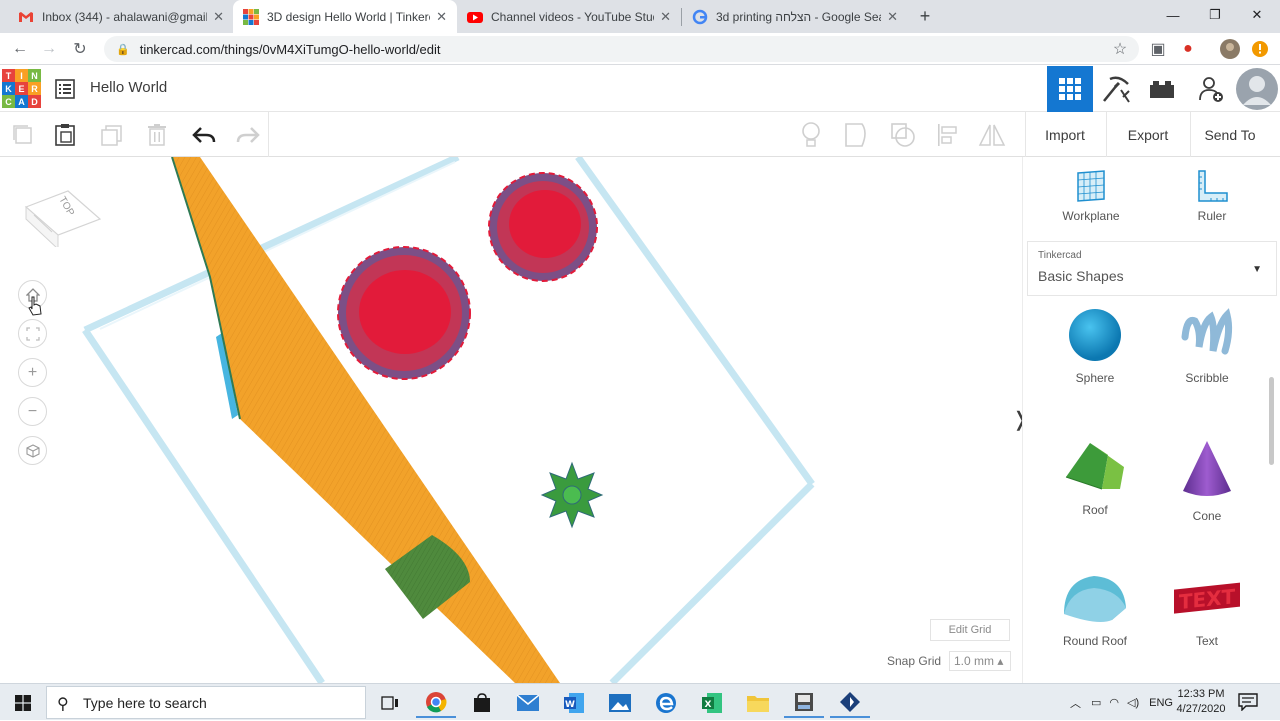 This screenshot has height=721, width=1280. I want to click on tab-gmail: Inbox (344) - ahalawani@gmail.c ✕, so click(121, 16).